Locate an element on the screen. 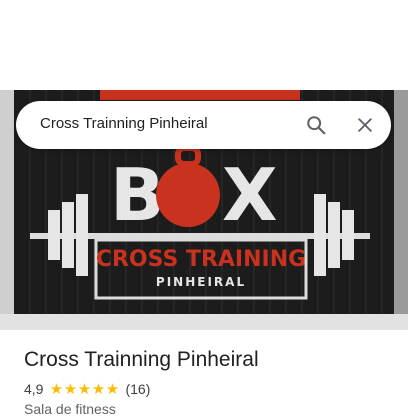 The image size is (408, 418). rating-value: 4,9 is located at coordinates (34, 389).